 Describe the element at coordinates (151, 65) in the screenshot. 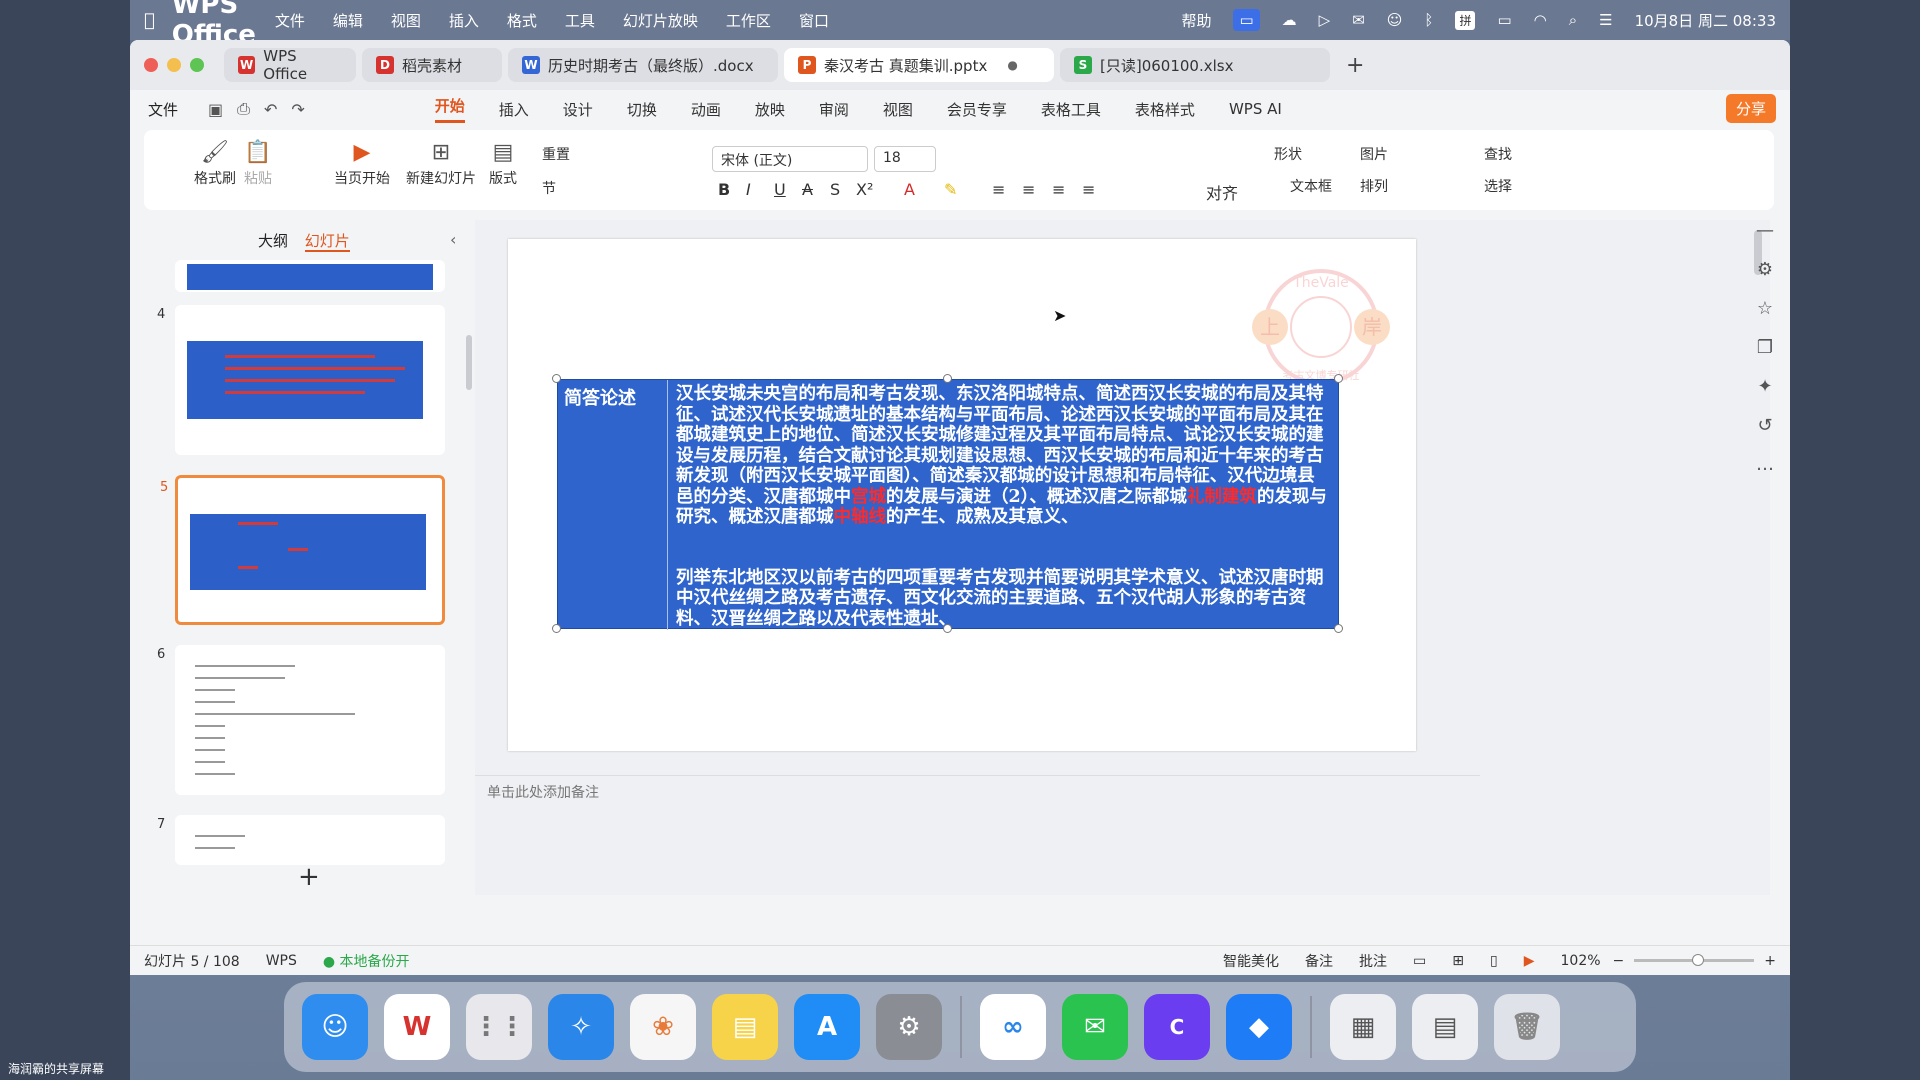

I see `close-window-button` at that location.